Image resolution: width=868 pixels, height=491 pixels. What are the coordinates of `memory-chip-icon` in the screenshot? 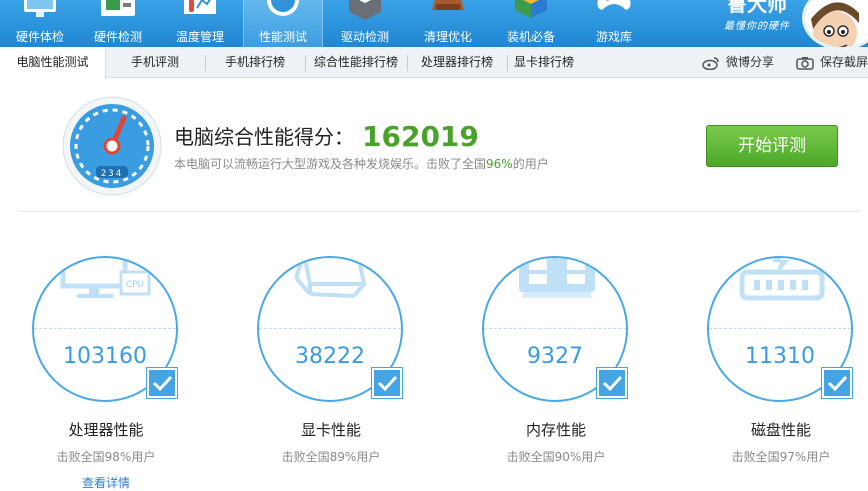 It's located at (557, 278).